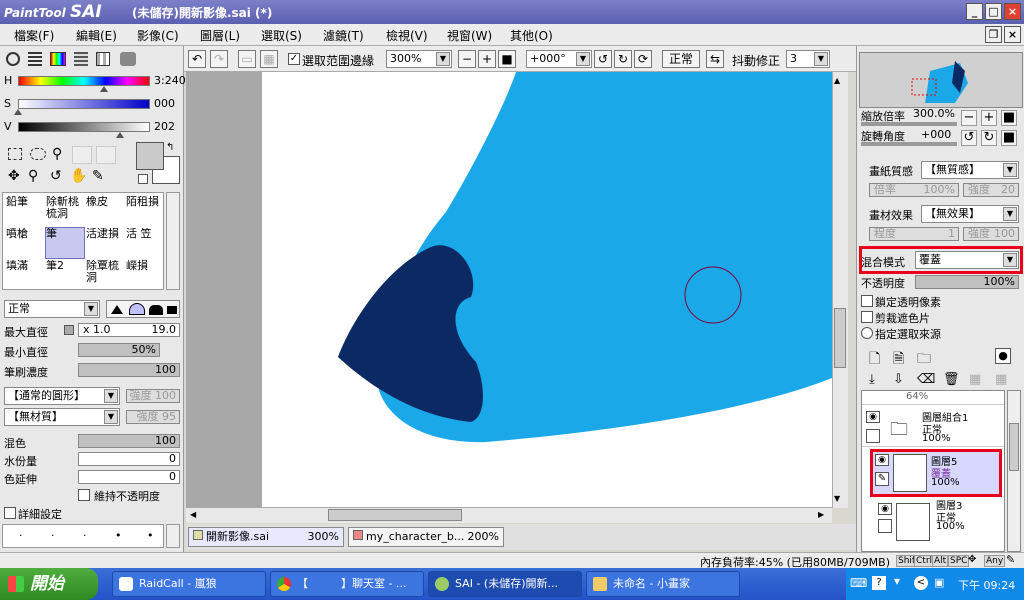  What do you see at coordinates (137, 309) in the screenshot?
I see `shape-round-icon` at bounding box center [137, 309].